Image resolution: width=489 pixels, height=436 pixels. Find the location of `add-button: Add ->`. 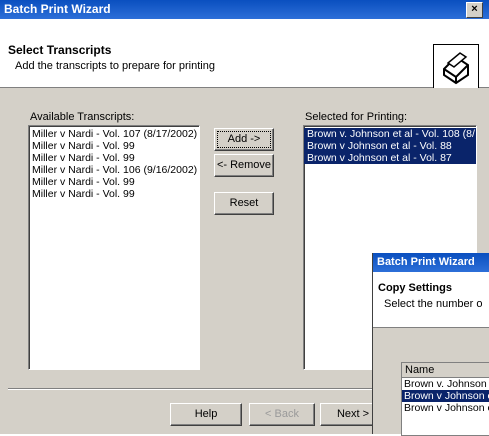

add-button: Add -> is located at coordinates (244, 139).